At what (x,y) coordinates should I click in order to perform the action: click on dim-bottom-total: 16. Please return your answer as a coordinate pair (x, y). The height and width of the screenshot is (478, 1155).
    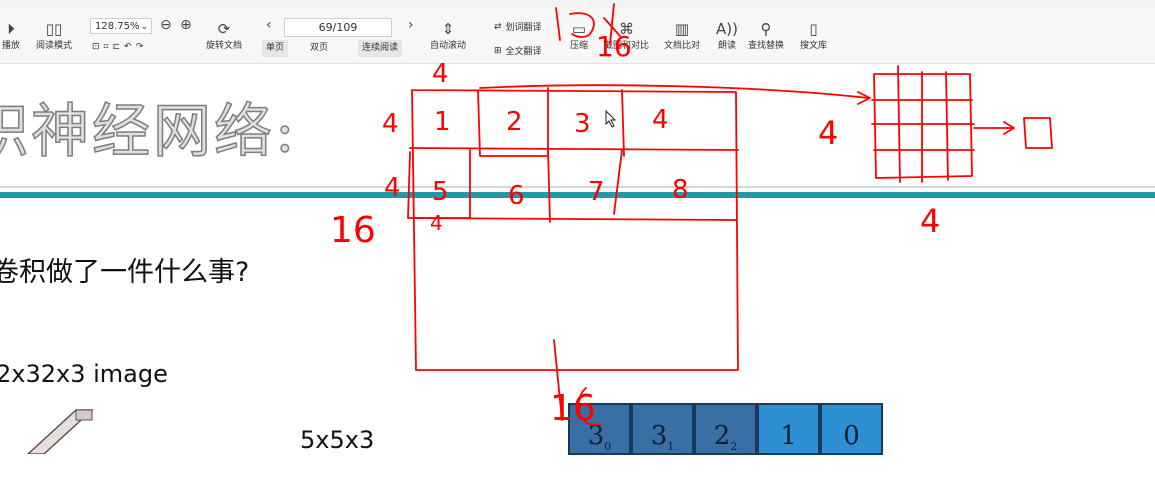
    Looking at the image, I should click on (573, 408).